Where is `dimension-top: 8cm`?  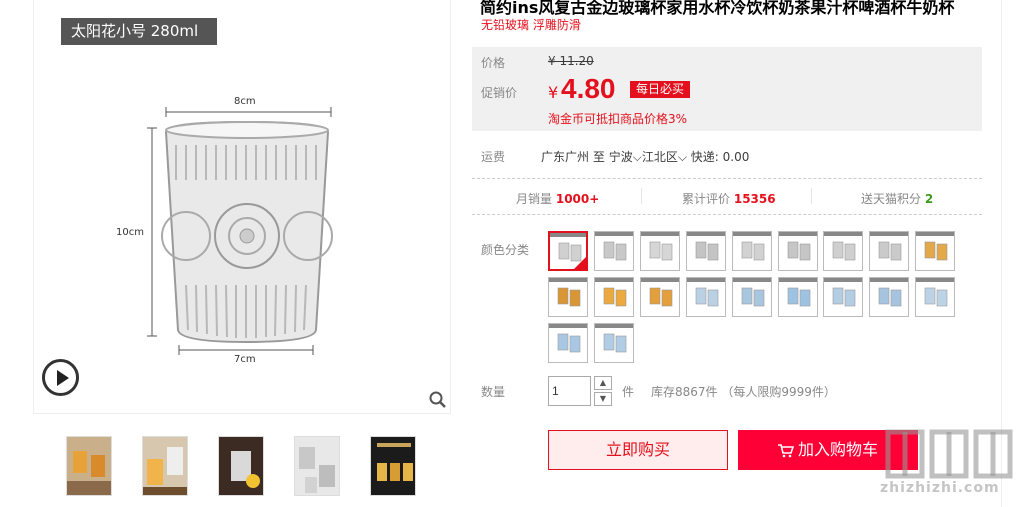
dimension-top: 8cm is located at coordinates (245, 101).